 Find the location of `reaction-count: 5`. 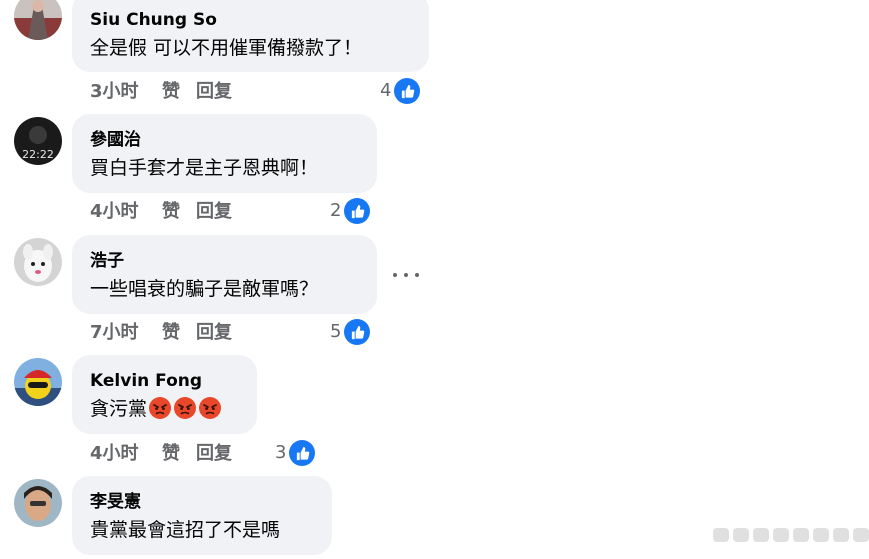

reaction-count: 5 is located at coordinates (336, 331).